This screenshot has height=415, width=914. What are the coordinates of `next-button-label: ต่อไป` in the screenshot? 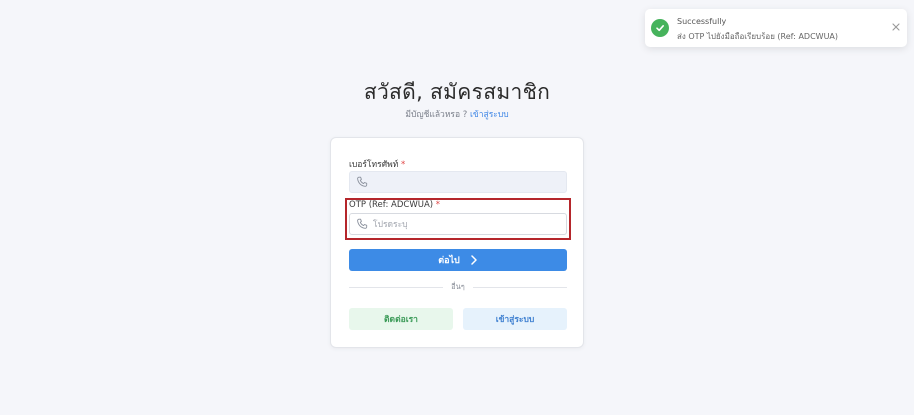 It's located at (449, 261).